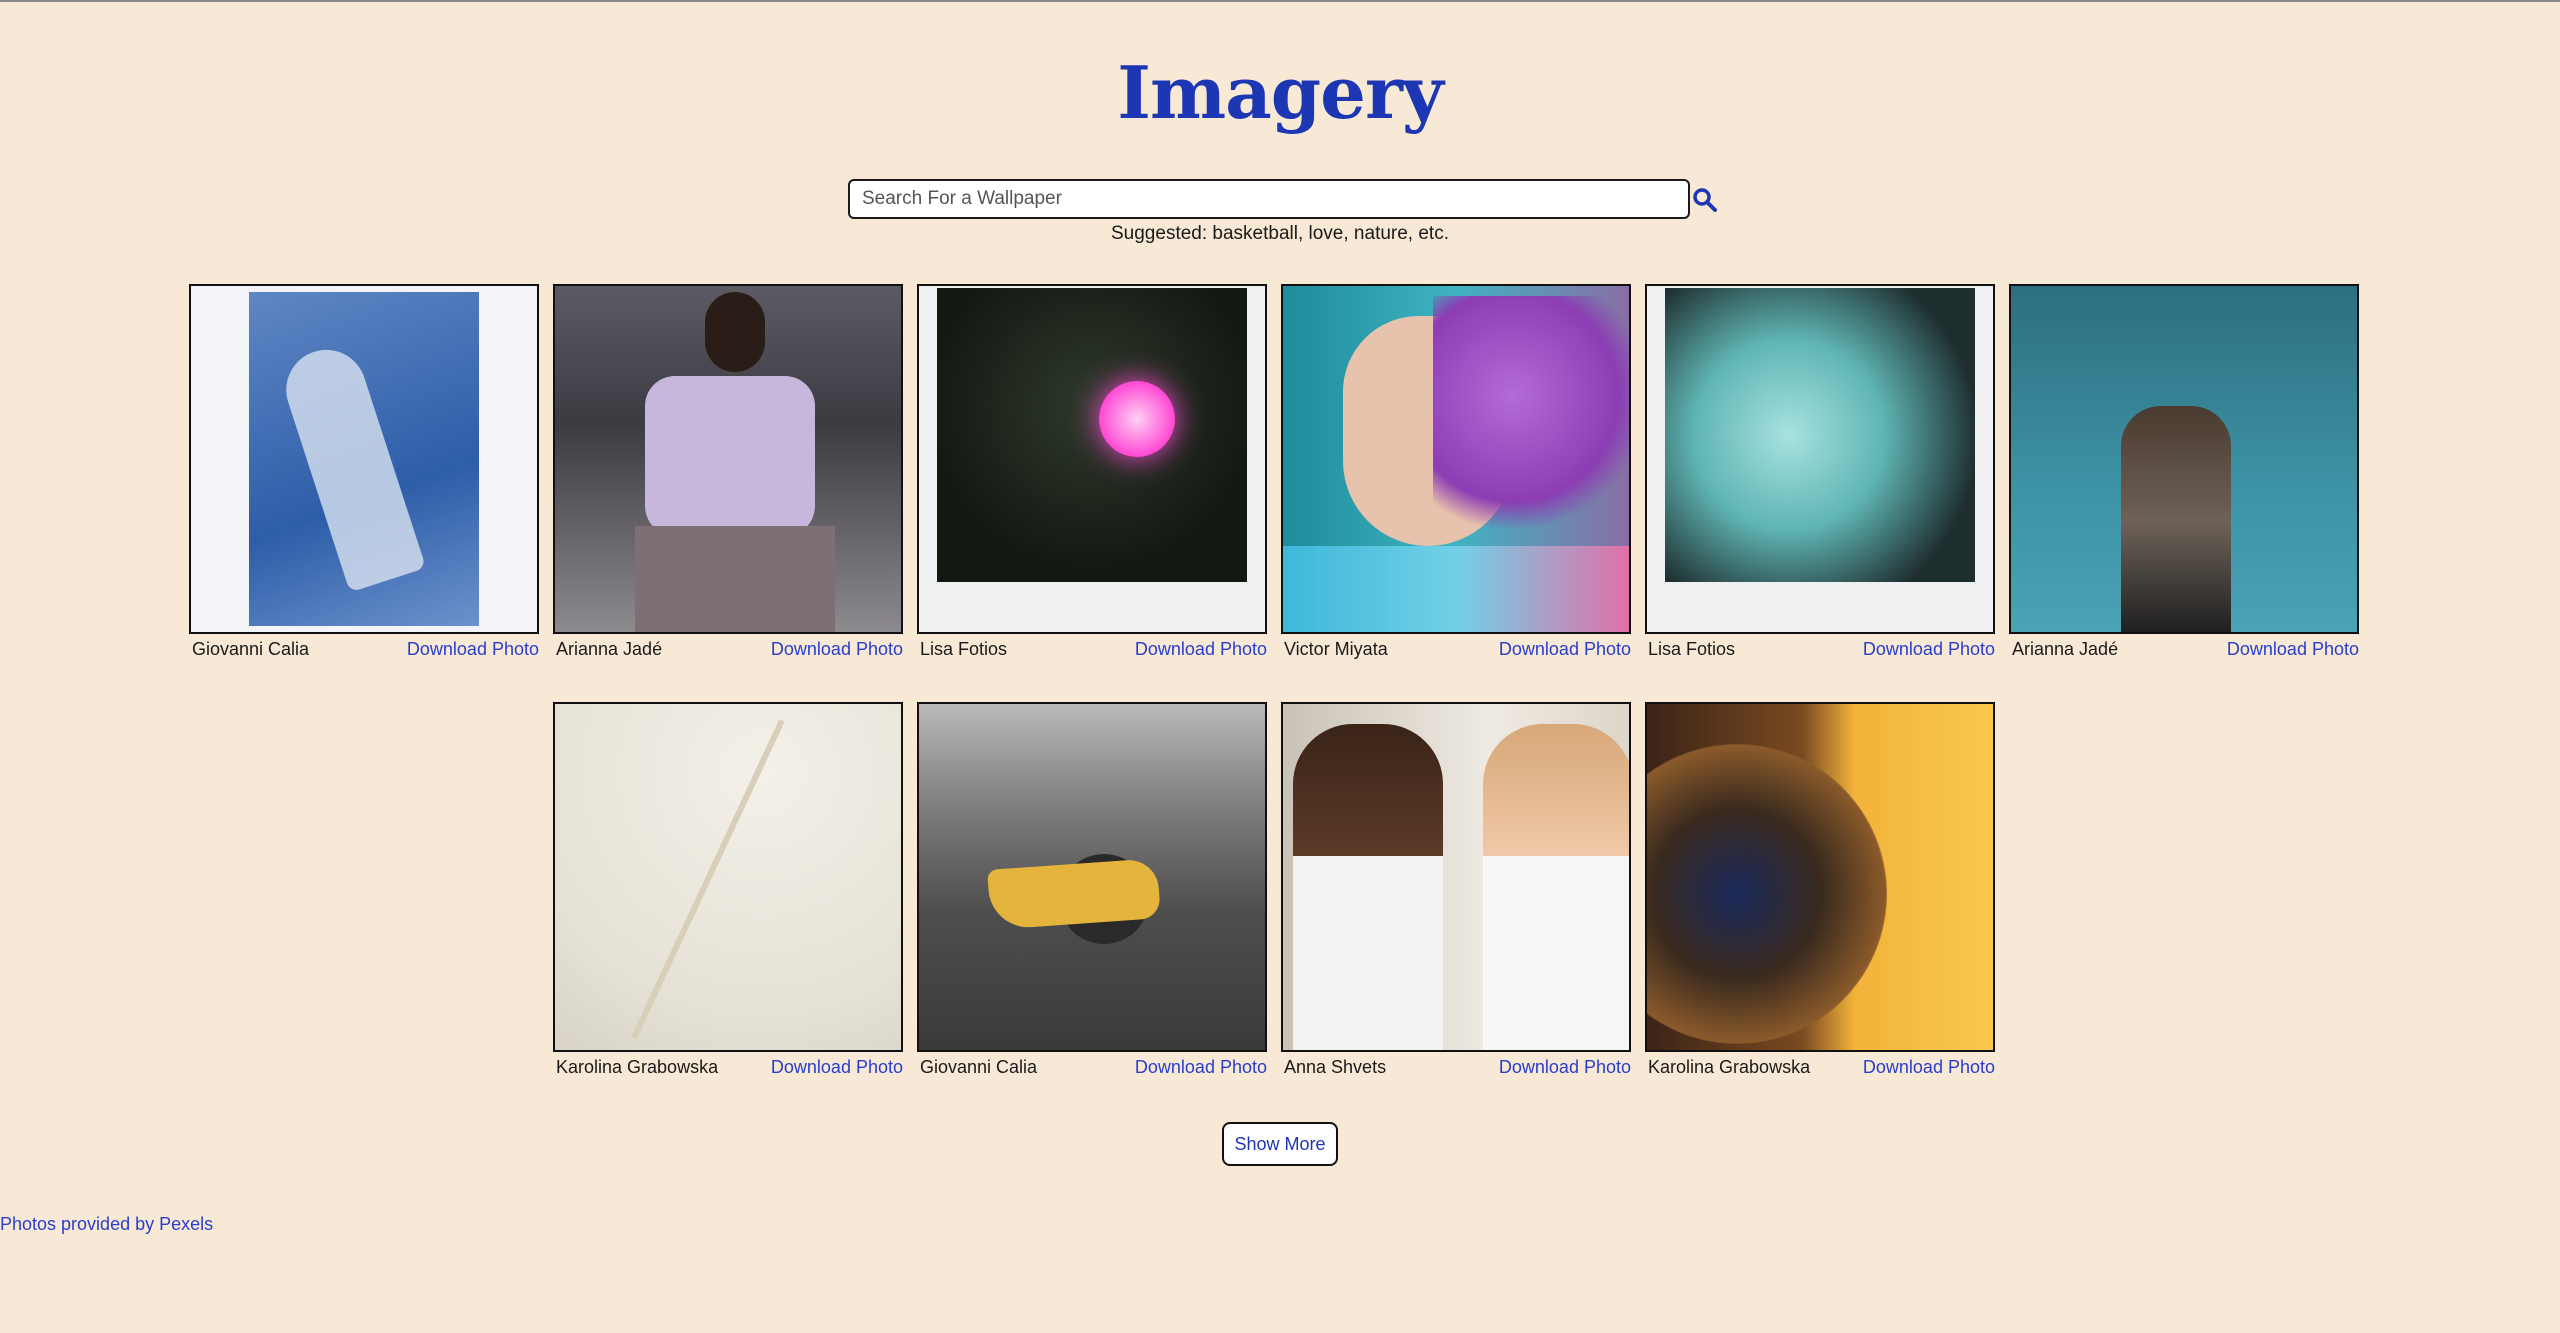  What do you see at coordinates (1705, 200) in the screenshot?
I see `search-icon` at bounding box center [1705, 200].